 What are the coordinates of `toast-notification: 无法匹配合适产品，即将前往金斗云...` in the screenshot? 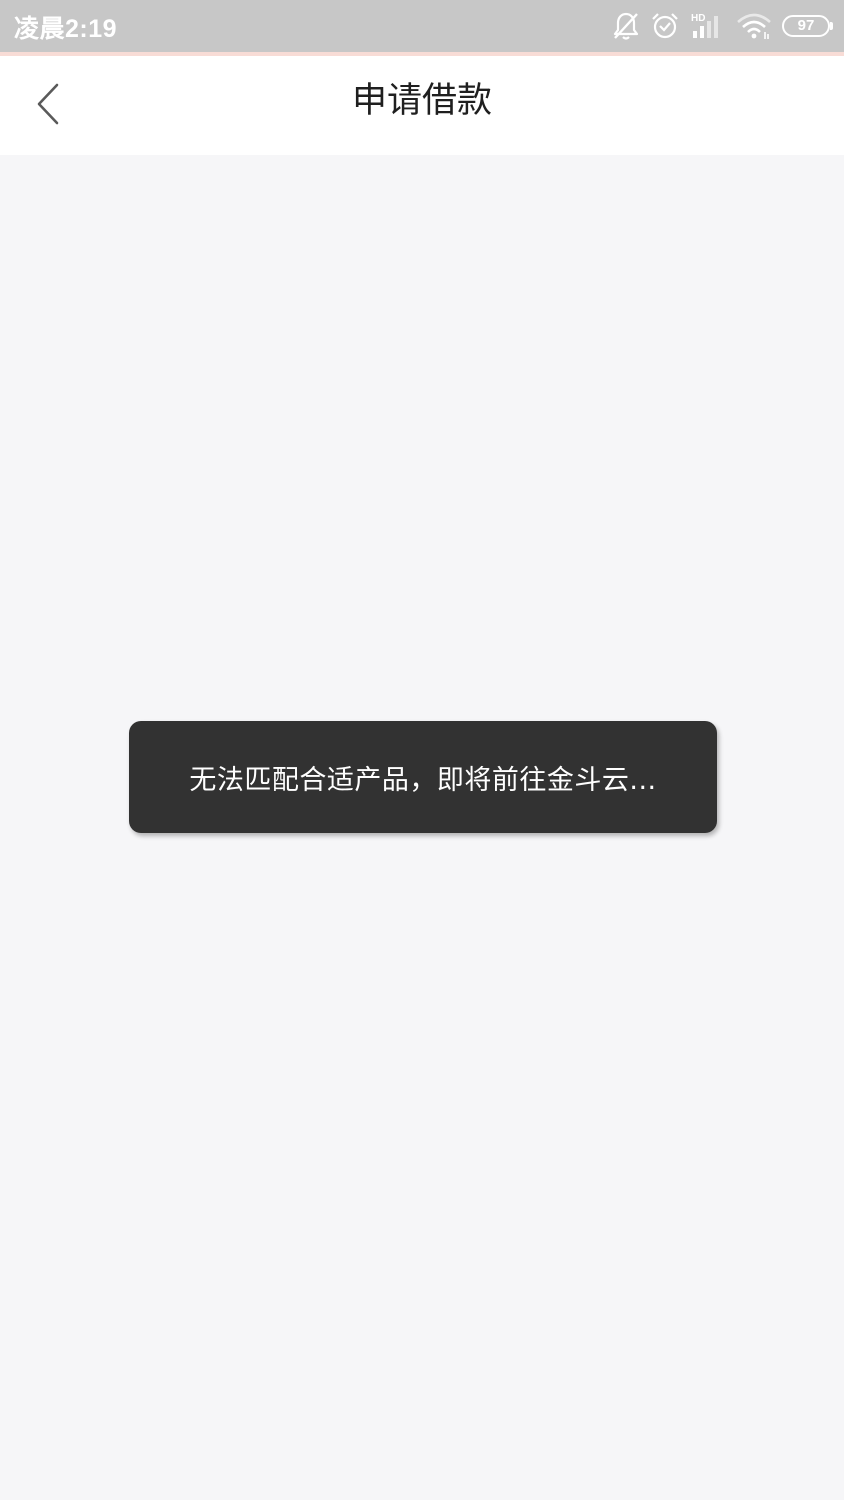 It's located at (423, 777).